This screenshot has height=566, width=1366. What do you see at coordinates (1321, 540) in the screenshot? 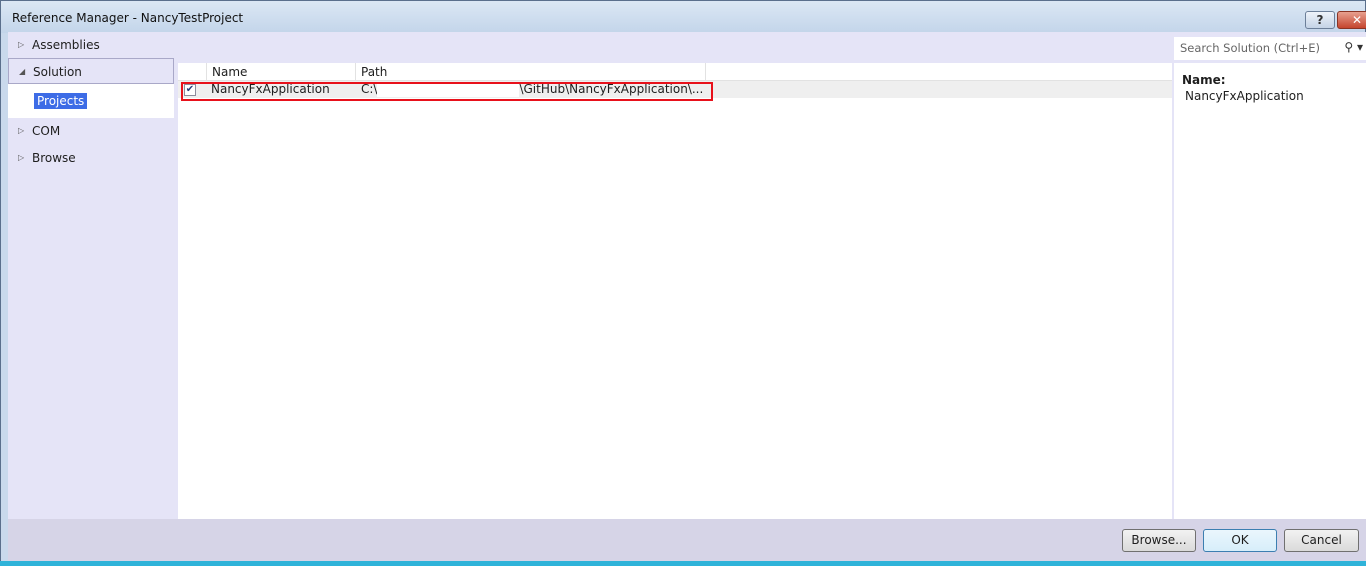
I see `cancel-button: Cancel` at bounding box center [1321, 540].